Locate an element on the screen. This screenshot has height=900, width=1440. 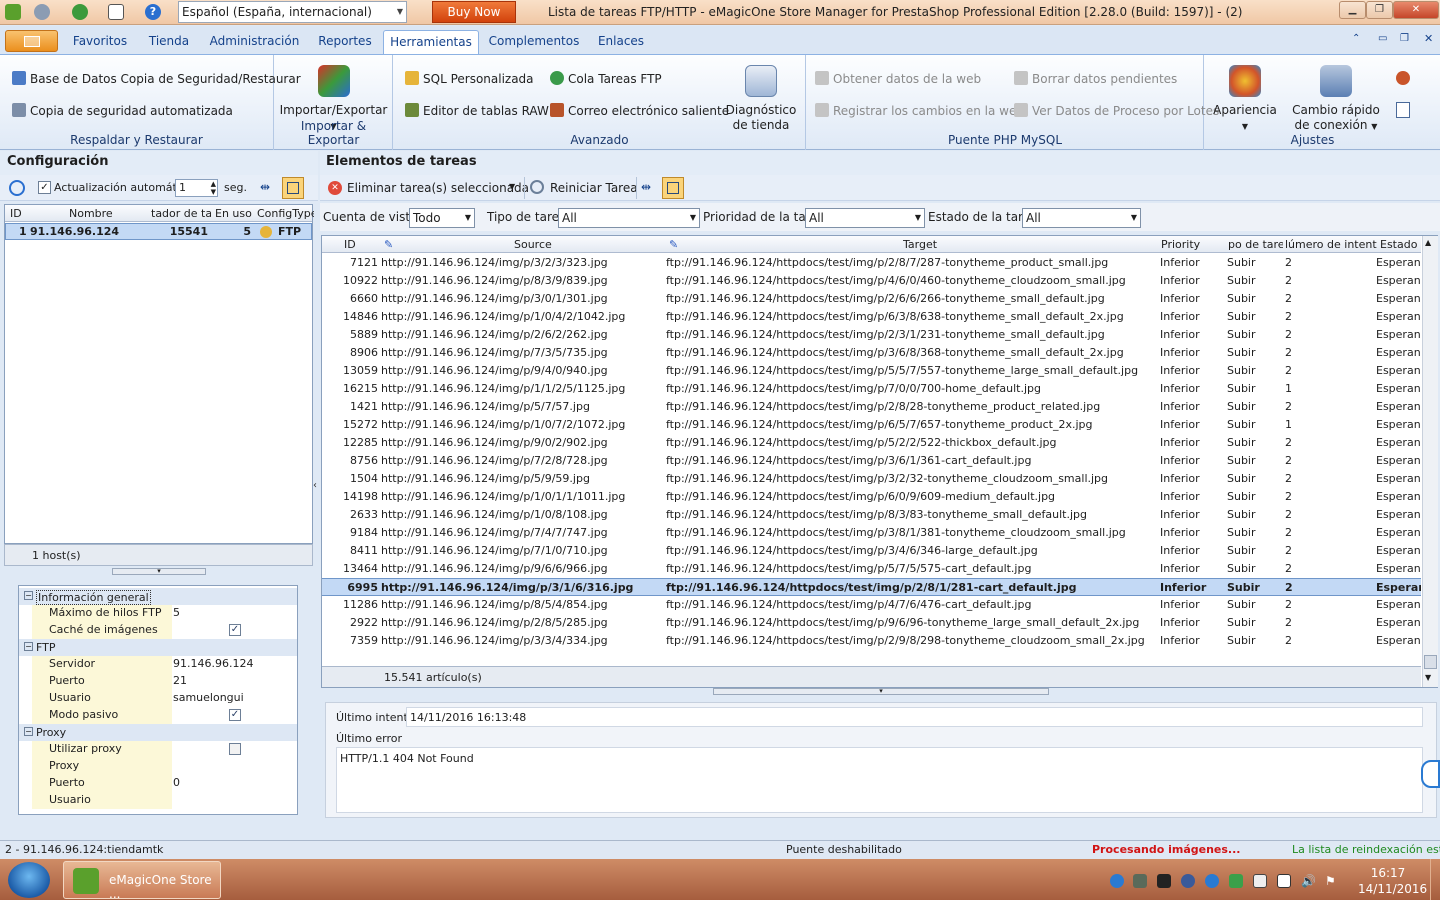
prop-proxy: Proxy is located at coordinates (158, 766).